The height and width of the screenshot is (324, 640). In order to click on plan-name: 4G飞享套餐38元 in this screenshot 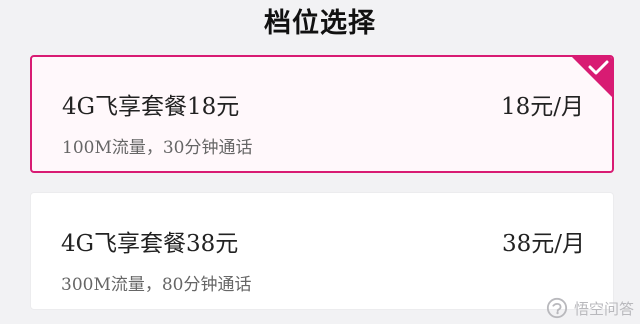, I will do `click(150, 244)`.